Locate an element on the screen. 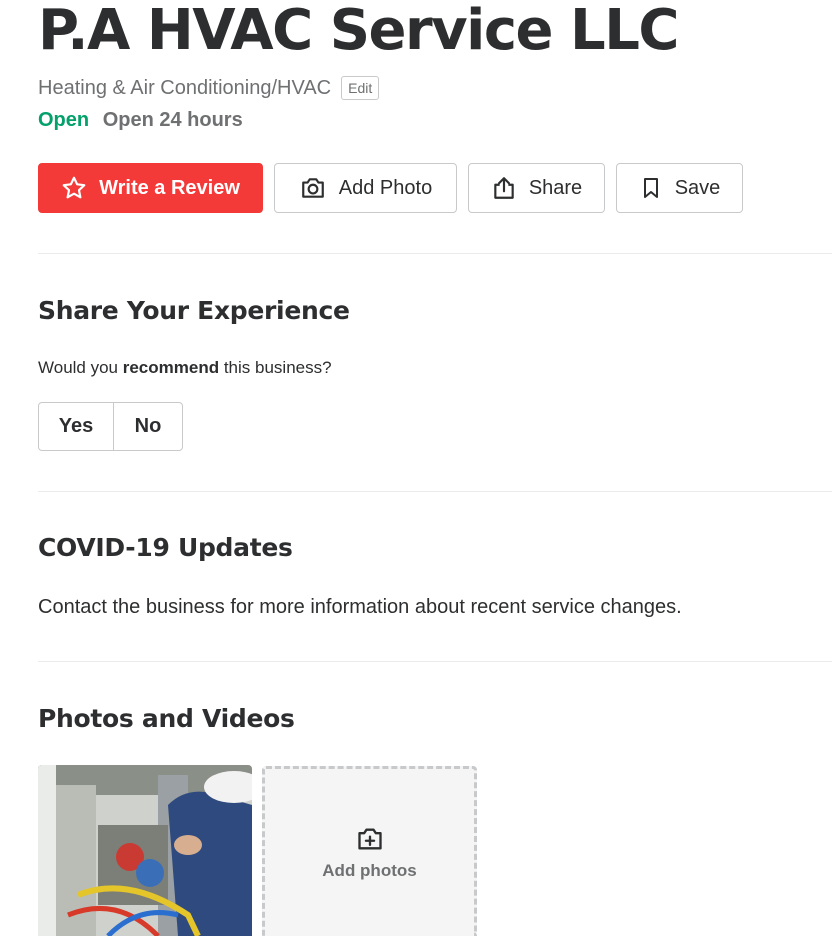 The width and height of the screenshot is (832, 936). share-label: Share is located at coordinates (555, 187).